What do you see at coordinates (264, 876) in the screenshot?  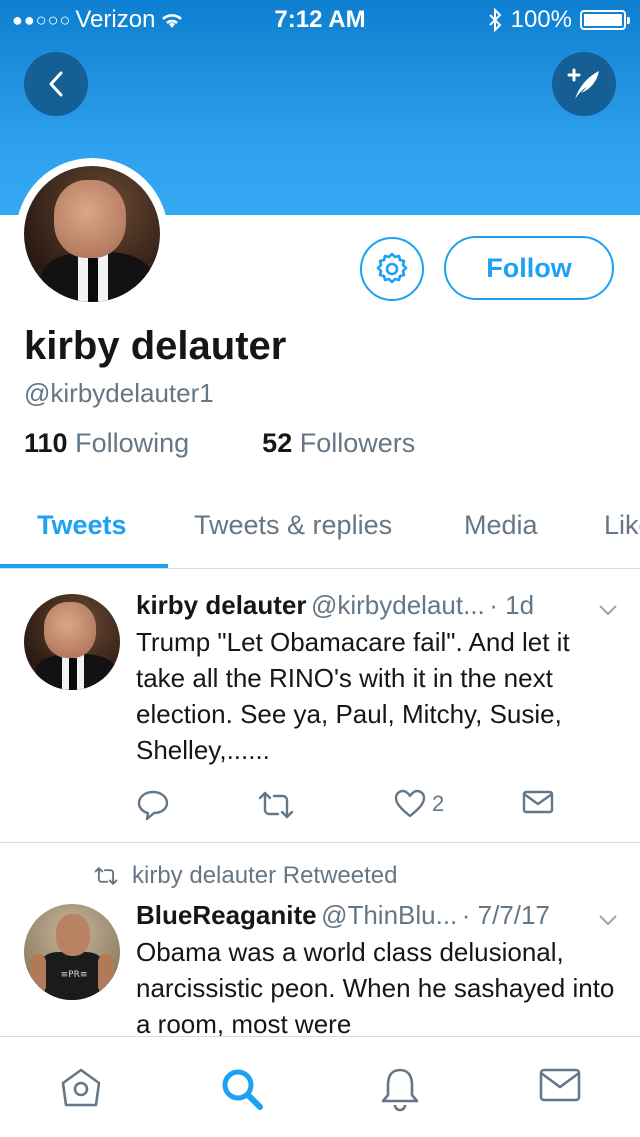 I see `retweet-label: kirby delauter Retweeted` at bounding box center [264, 876].